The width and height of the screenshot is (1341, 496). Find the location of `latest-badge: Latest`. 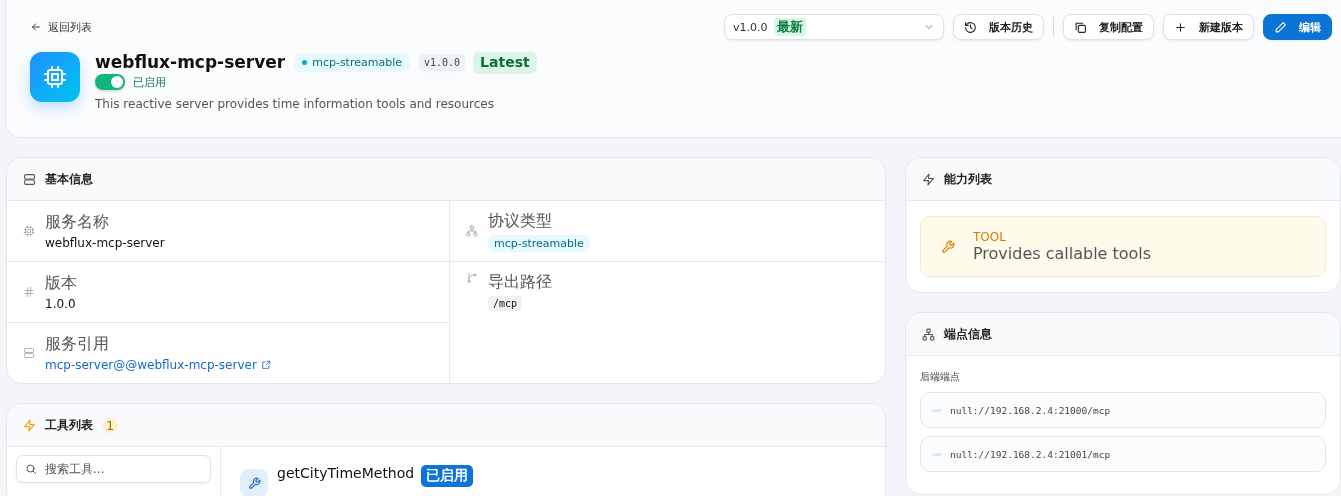

latest-badge: Latest is located at coordinates (505, 62).